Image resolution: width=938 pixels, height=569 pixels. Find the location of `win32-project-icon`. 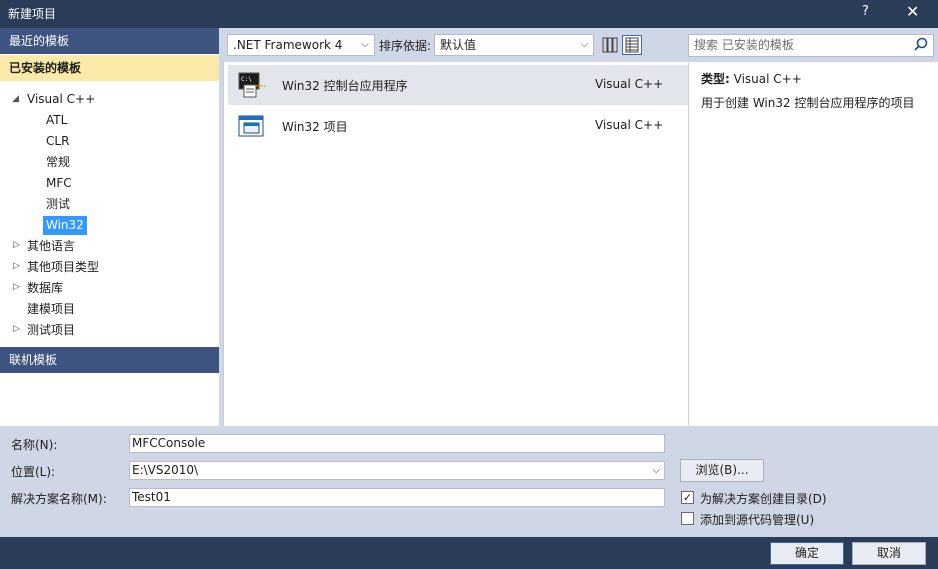

win32-project-icon is located at coordinates (252, 126).